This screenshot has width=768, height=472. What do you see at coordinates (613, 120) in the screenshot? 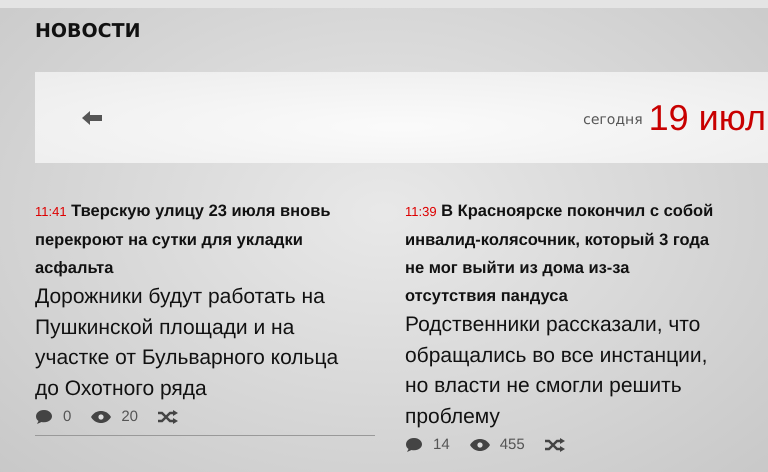
I see `today-label: сегодня` at bounding box center [613, 120].